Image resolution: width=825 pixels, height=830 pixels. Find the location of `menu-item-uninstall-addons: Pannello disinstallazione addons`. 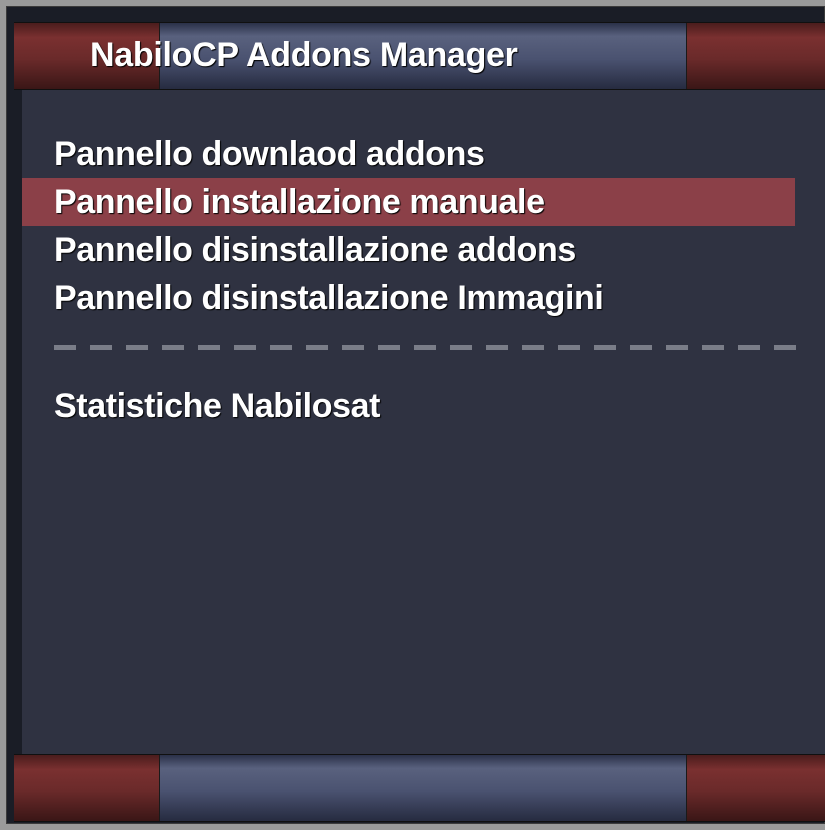

menu-item-uninstall-addons: Pannello disinstallazione addons is located at coordinates (408, 250).